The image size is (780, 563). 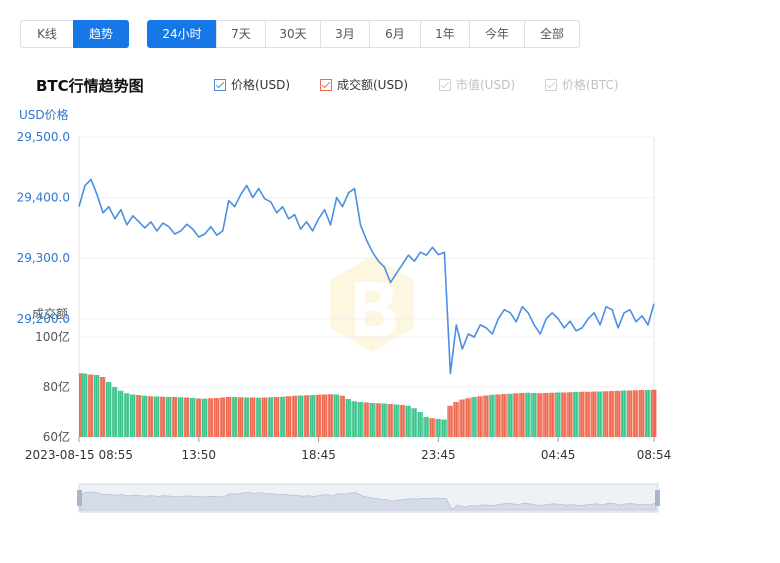 I want to click on watermark-logo-icon, so click(x=372, y=304).